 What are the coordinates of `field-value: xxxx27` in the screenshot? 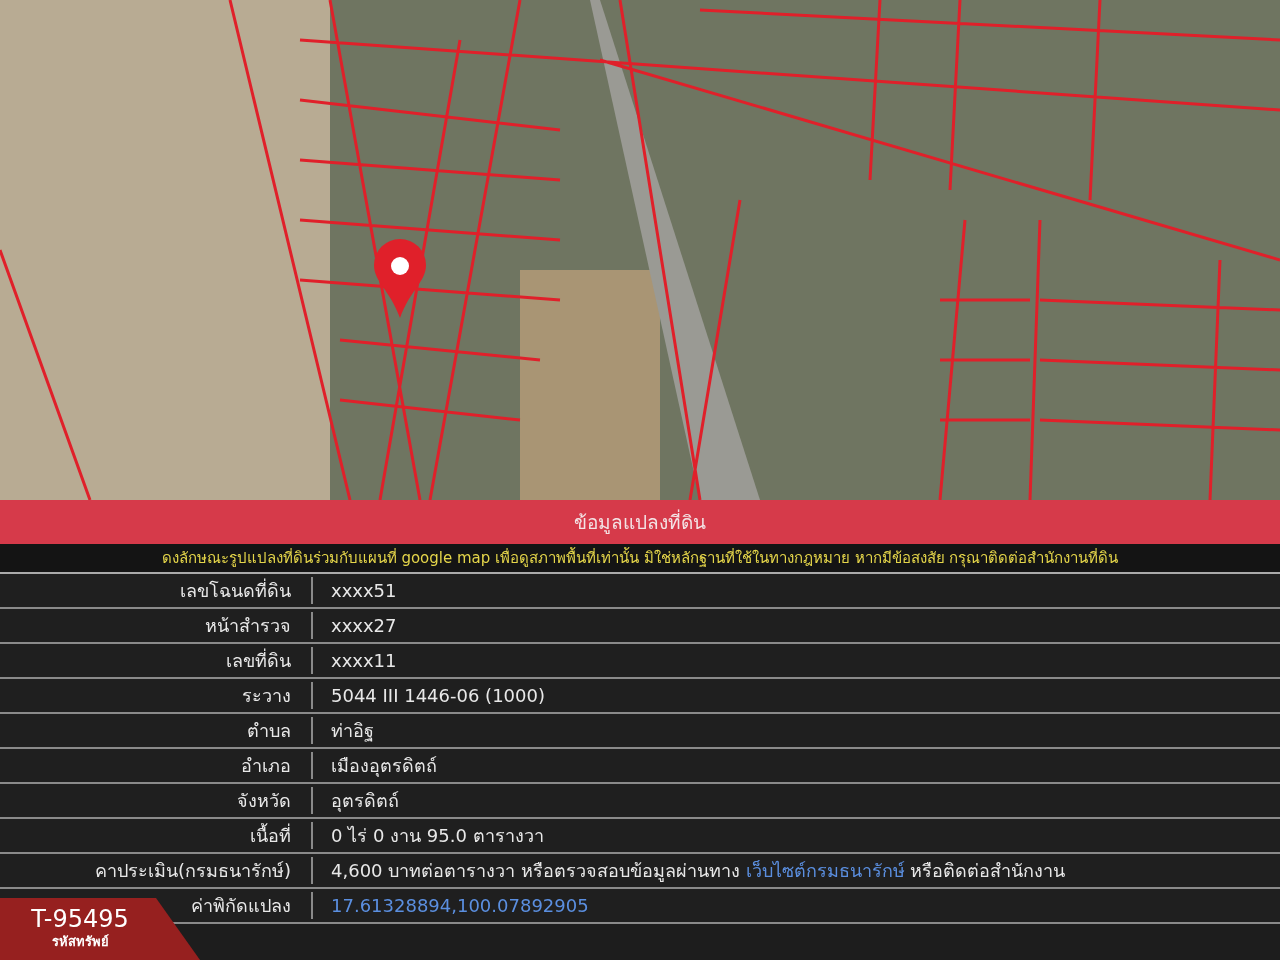 It's located at (364, 625).